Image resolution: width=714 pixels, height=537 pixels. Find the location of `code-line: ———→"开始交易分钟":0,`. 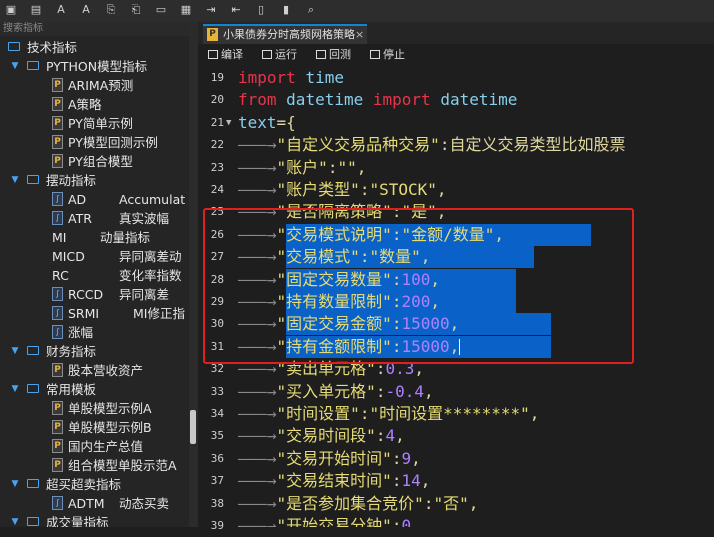

code-line: ———→"开始交易分钟":0, is located at coordinates (329, 521).